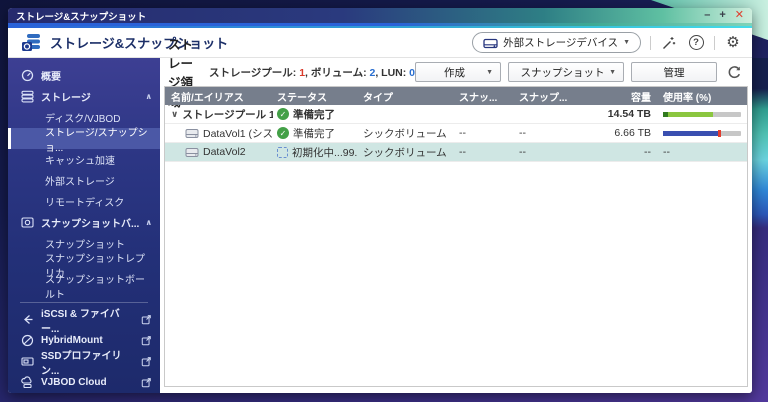 This screenshot has width=768, height=402. I want to click on minimize-button: –, so click(707, 15).